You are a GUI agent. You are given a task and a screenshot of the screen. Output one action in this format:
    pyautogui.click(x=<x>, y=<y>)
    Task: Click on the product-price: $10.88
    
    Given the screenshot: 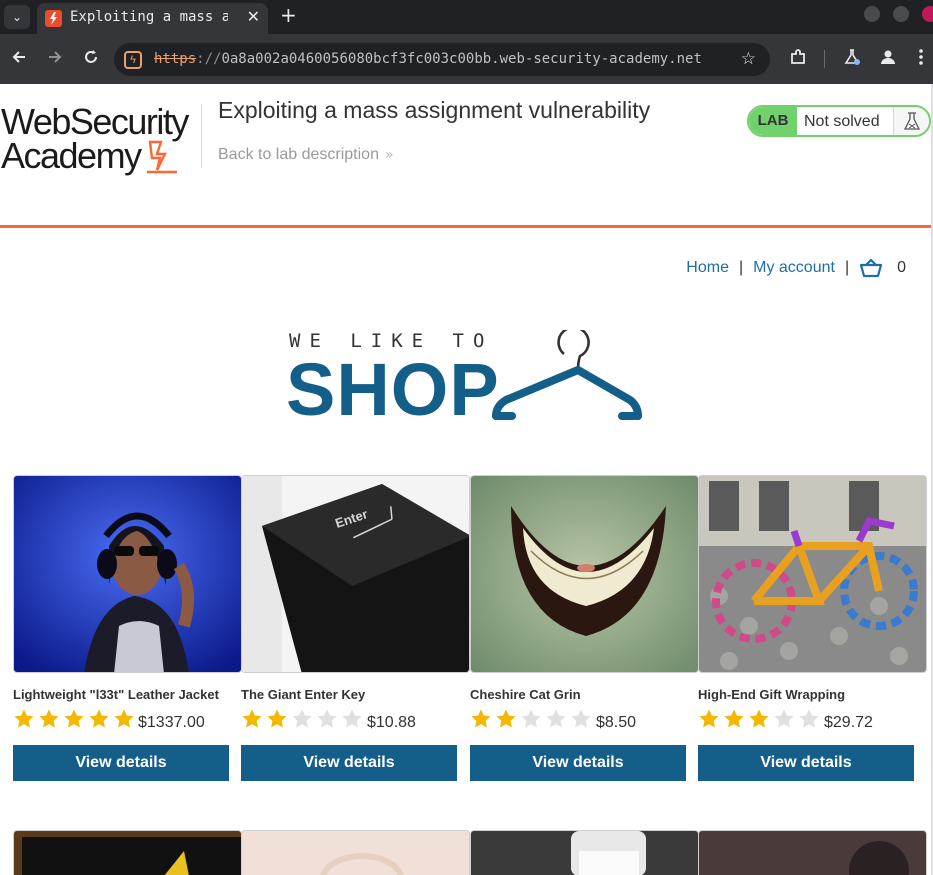 What is the action you would take?
    pyautogui.click(x=391, y=722)
    